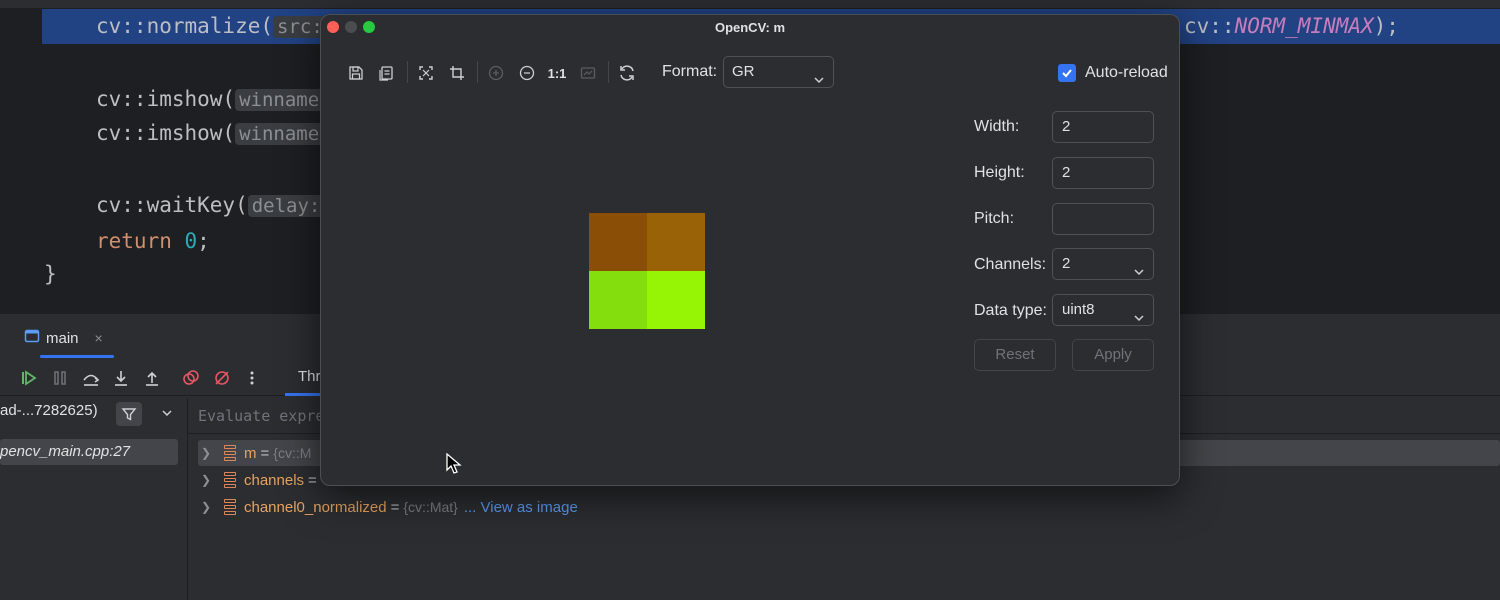 The image size is (1500, 600). I want to click on apply-button: Apply, so click(1113, 355).